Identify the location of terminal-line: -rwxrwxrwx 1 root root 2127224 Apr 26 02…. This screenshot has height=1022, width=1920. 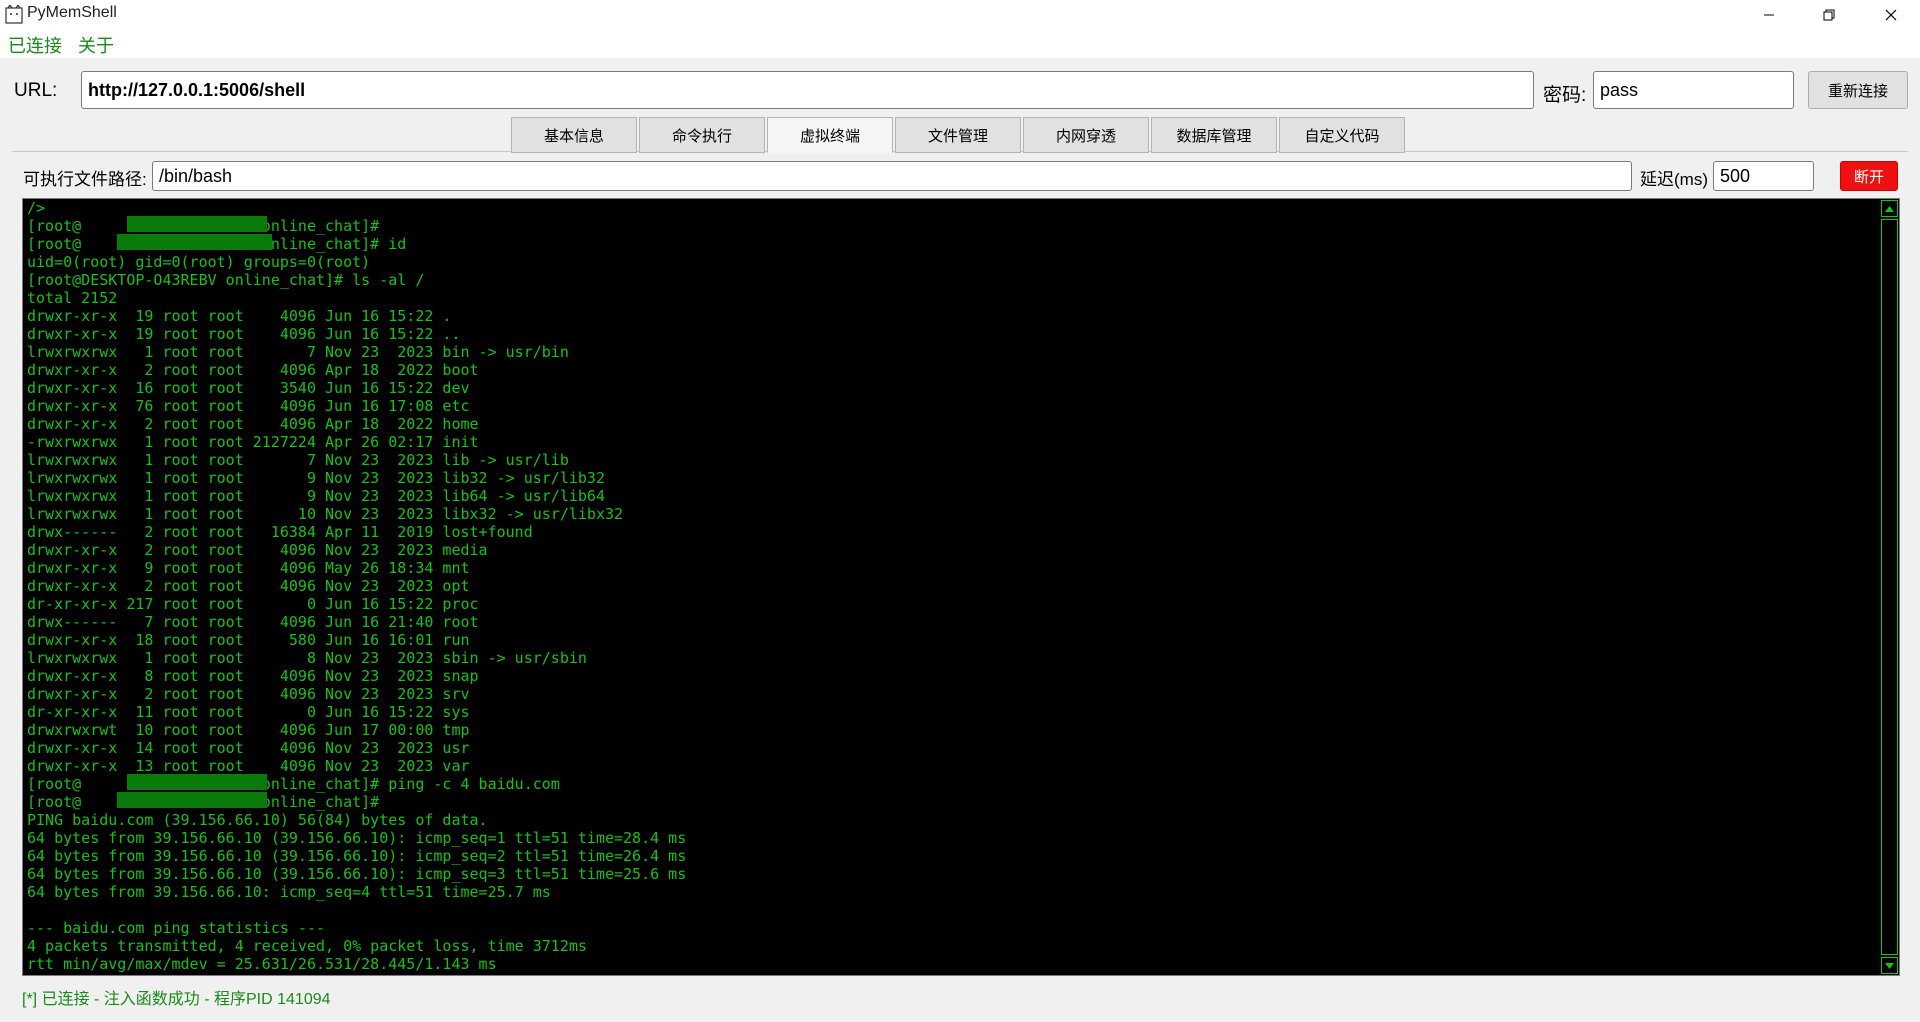
(253, 442).